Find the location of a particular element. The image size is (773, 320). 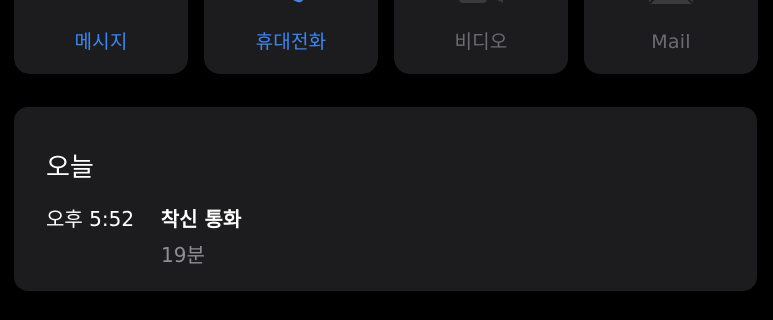

video-button: 비디오 is located at coordinates (481, 37).